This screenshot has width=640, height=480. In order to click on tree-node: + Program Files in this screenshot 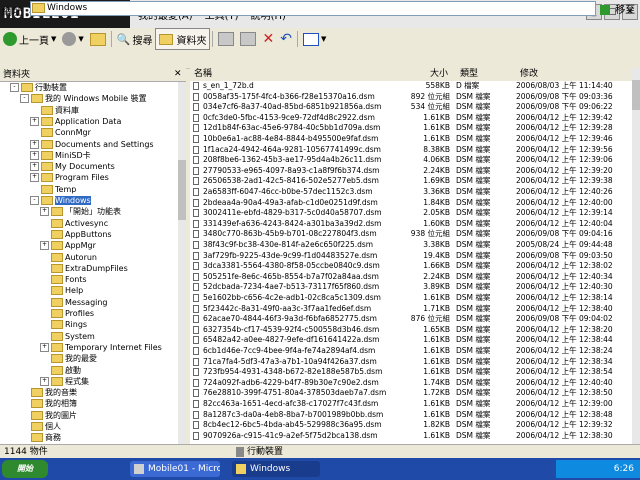, I will do `click(69, 178)`.